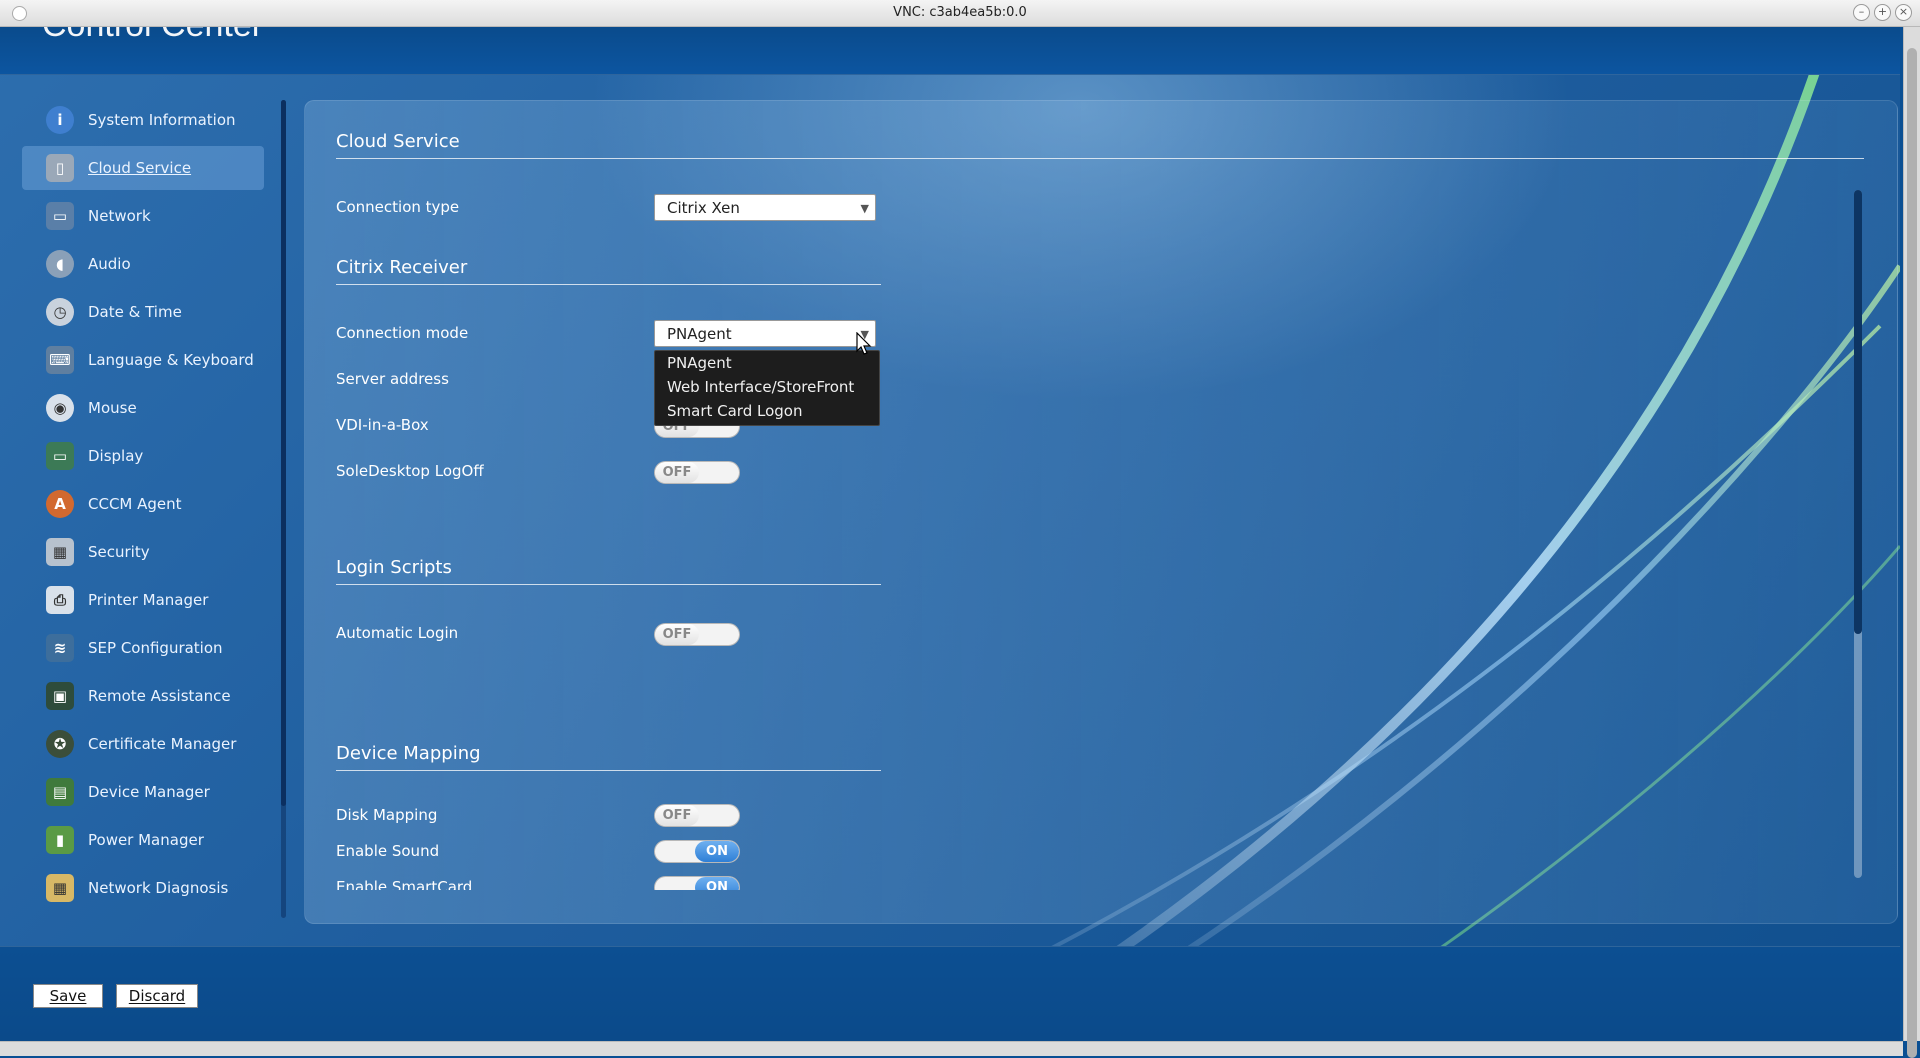  I want to click on chevron-down-icon: ▼, so click(864, 208).